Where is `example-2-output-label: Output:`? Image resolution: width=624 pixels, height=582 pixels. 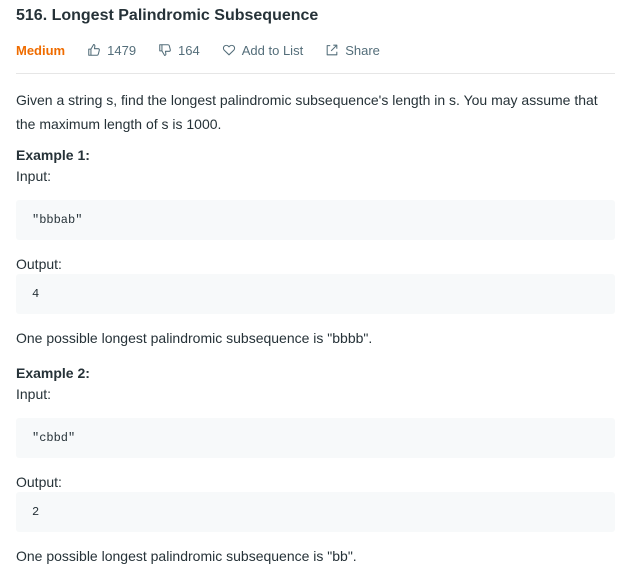 example-2-output-label: Output: is located at coordinates (39, 482).